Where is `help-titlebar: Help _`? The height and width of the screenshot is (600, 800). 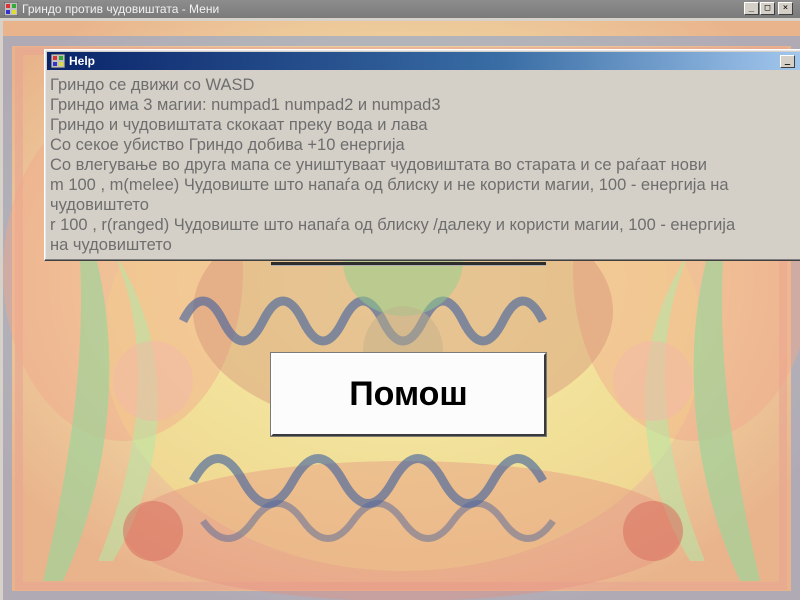
help-titlebar: Help _ is located at coordinates (423, 61).